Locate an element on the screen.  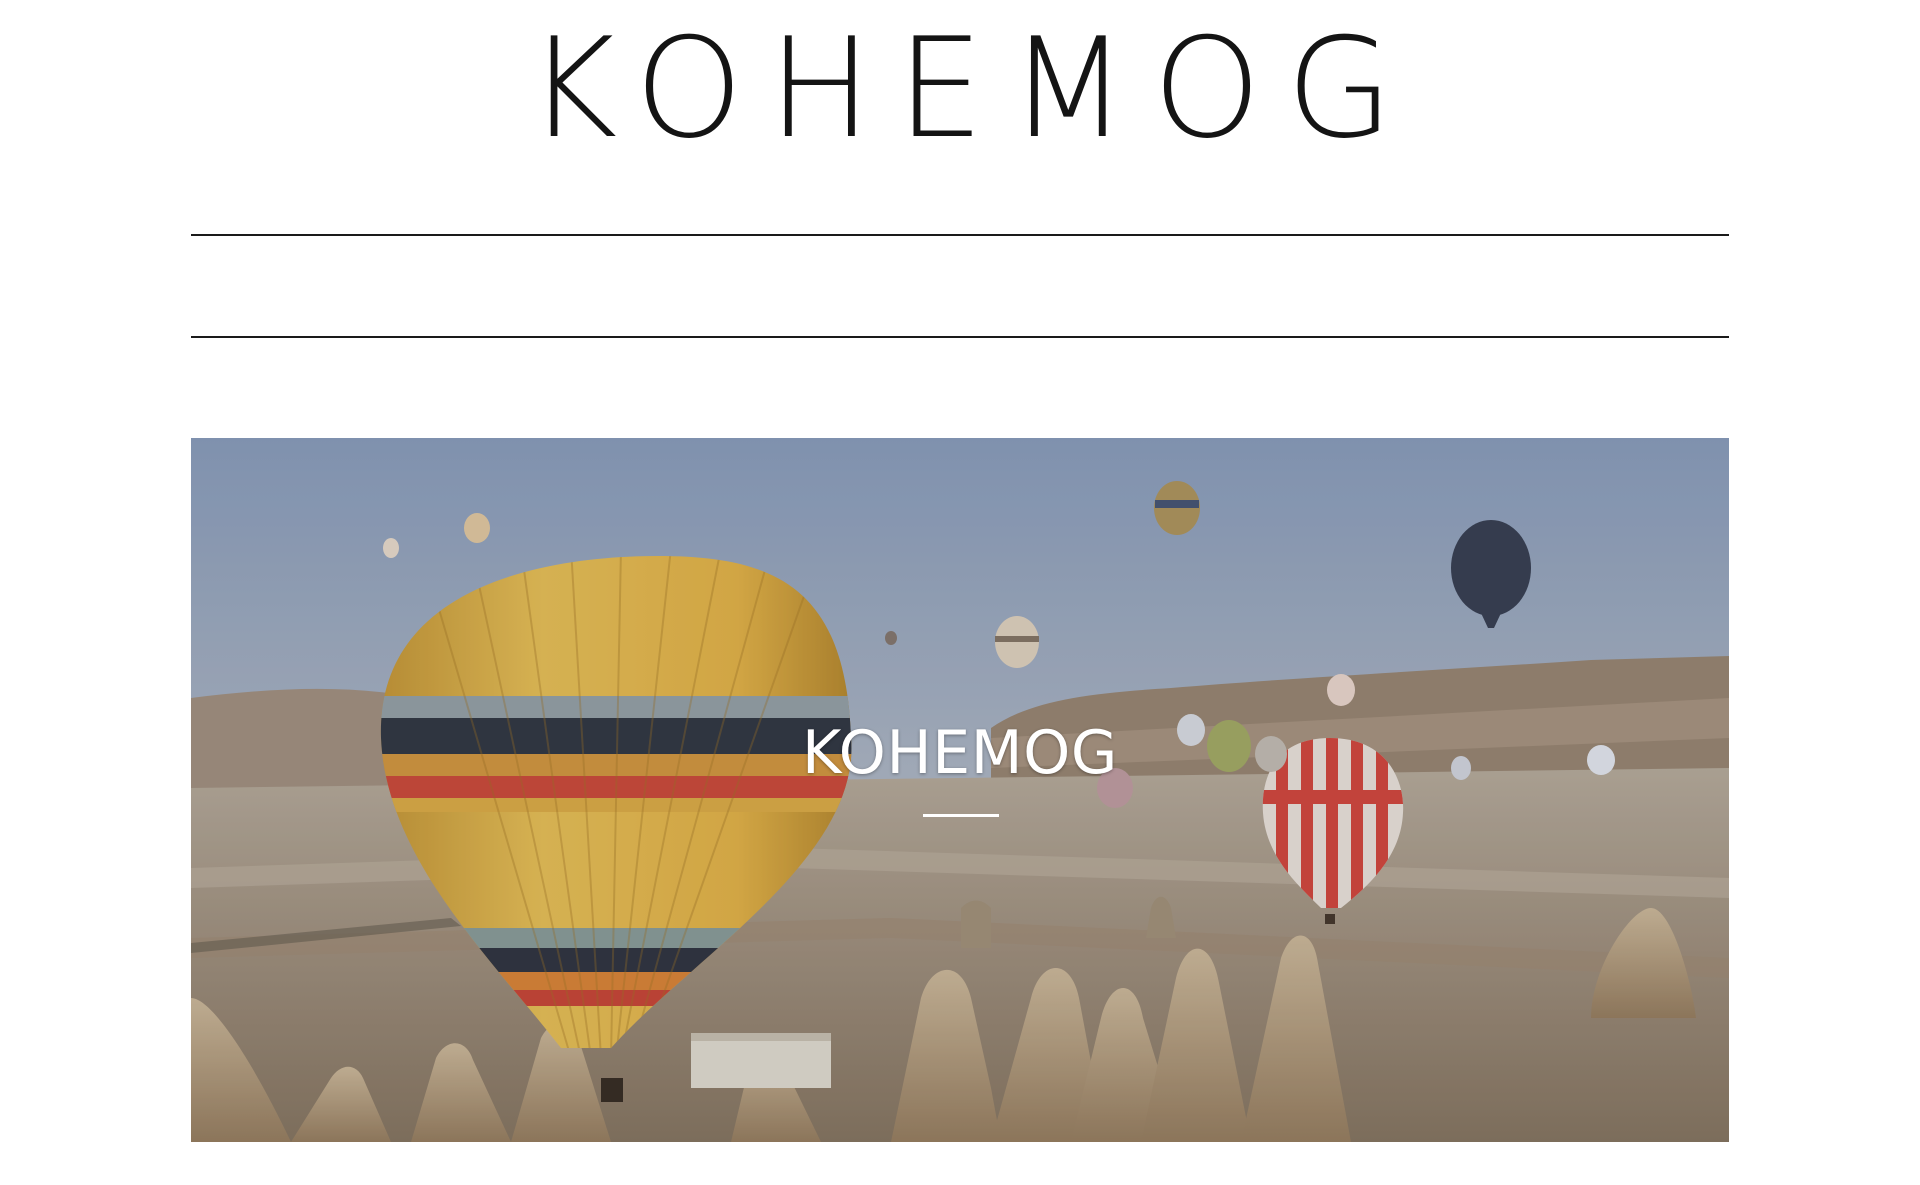
hero-caption-underline is located at coordinates (961, 815).